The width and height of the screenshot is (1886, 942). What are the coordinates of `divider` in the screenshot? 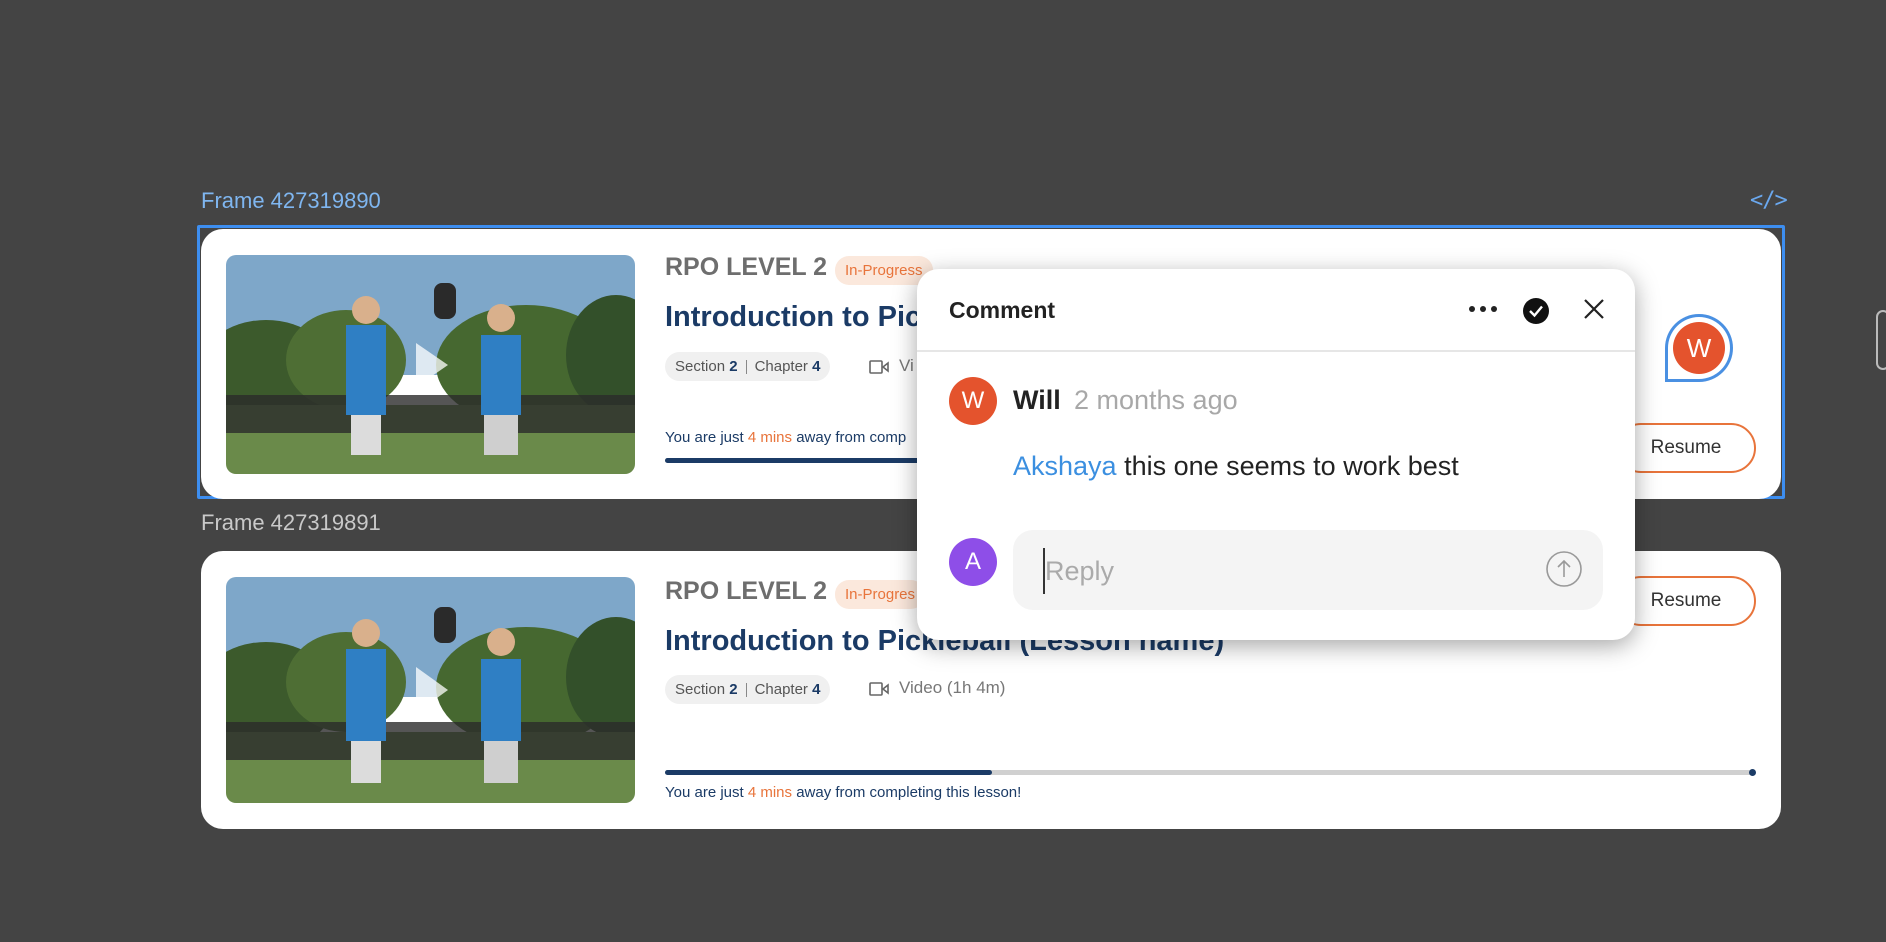 It's located at (1276, 351).